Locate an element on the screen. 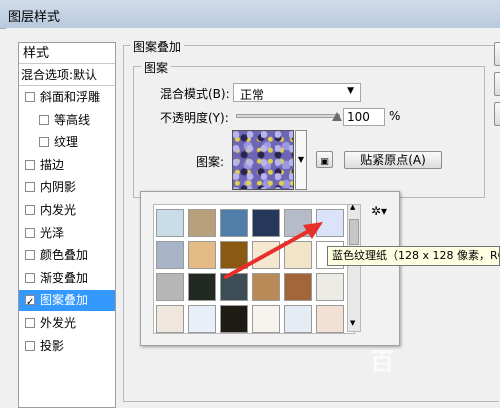 The image size is (500, 408). pattern-tooltip: 蓝色纹理纸（128 x 128 像素，RGB is located at coordinates (413, 256).